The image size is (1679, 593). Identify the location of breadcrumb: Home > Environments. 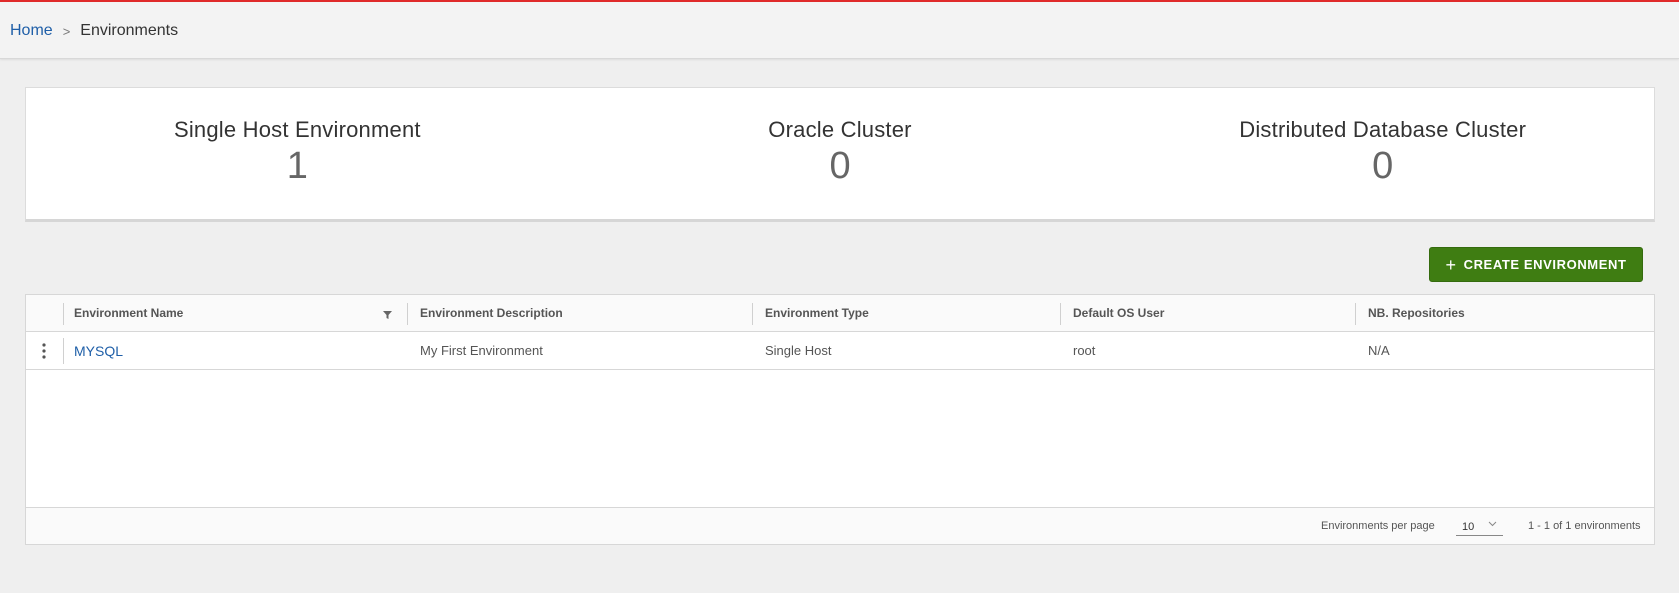
(94, 31).